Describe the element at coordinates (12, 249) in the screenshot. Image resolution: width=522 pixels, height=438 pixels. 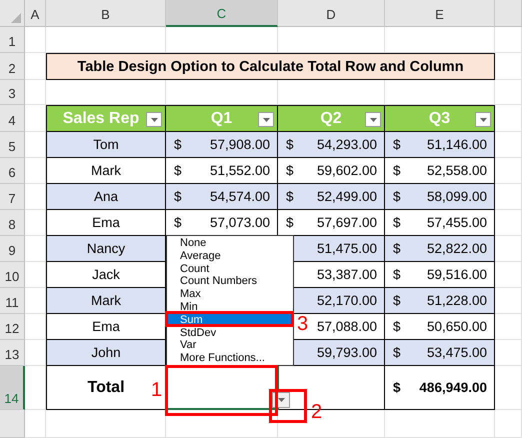
I see `row-header: 9` at that location.